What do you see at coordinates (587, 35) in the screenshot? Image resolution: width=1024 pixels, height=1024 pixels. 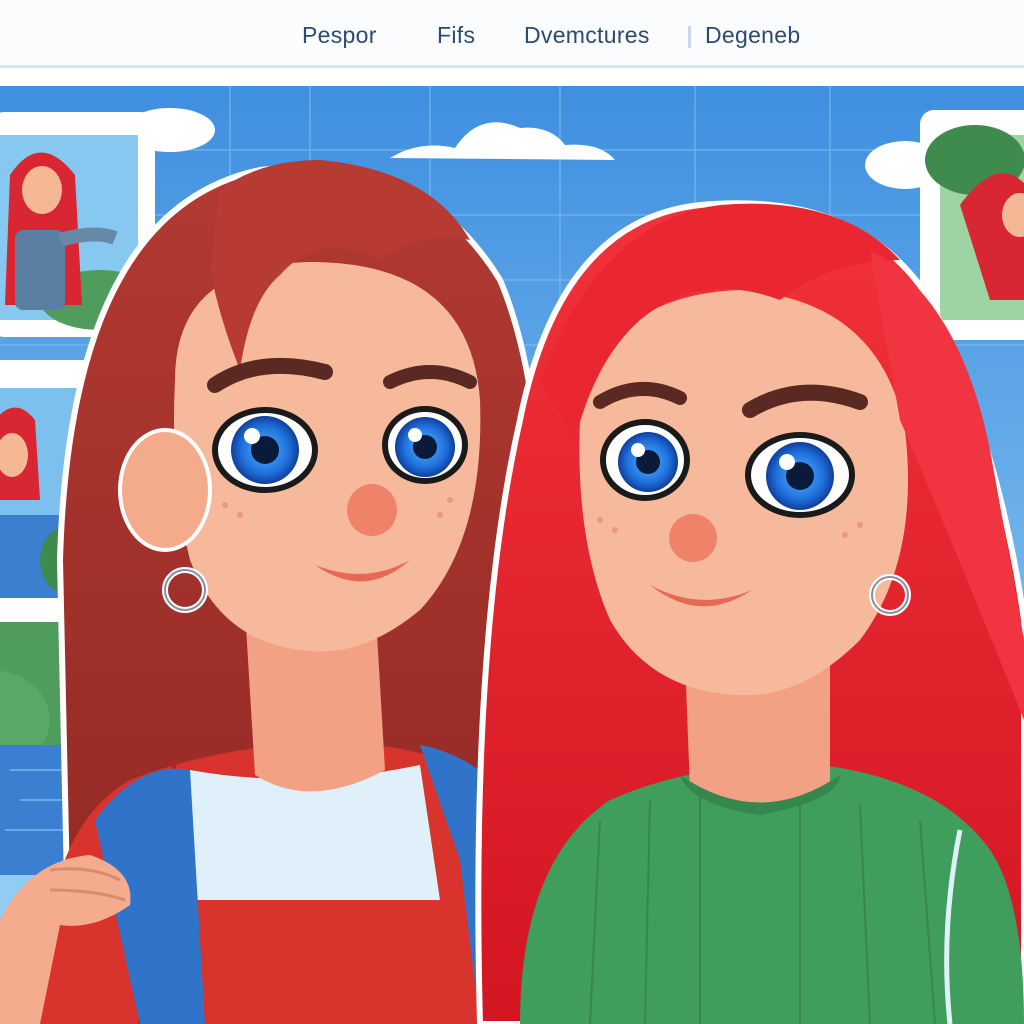 I see `nav-item-dvemctures: Dvemctures` at bounding box center [587, 35].